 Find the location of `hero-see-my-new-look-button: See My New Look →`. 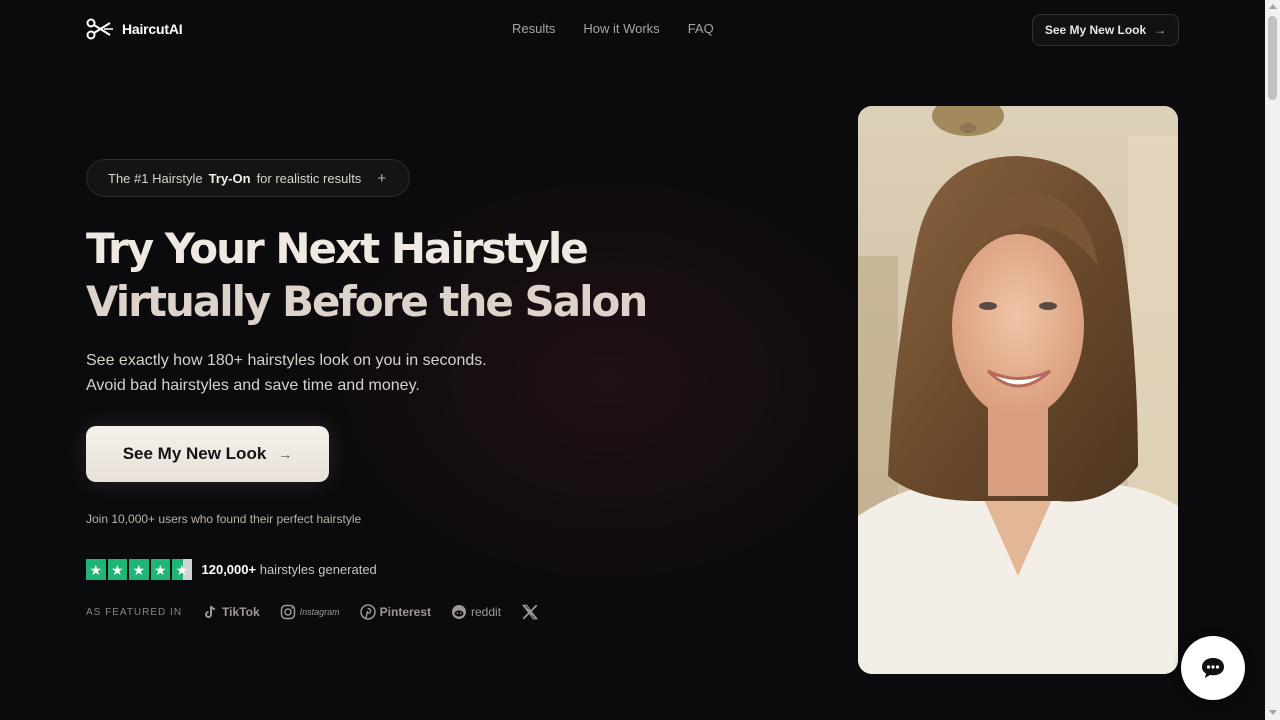

hero-see-my-new-look-button: See My New Look → is located at coordinates (207, 454).